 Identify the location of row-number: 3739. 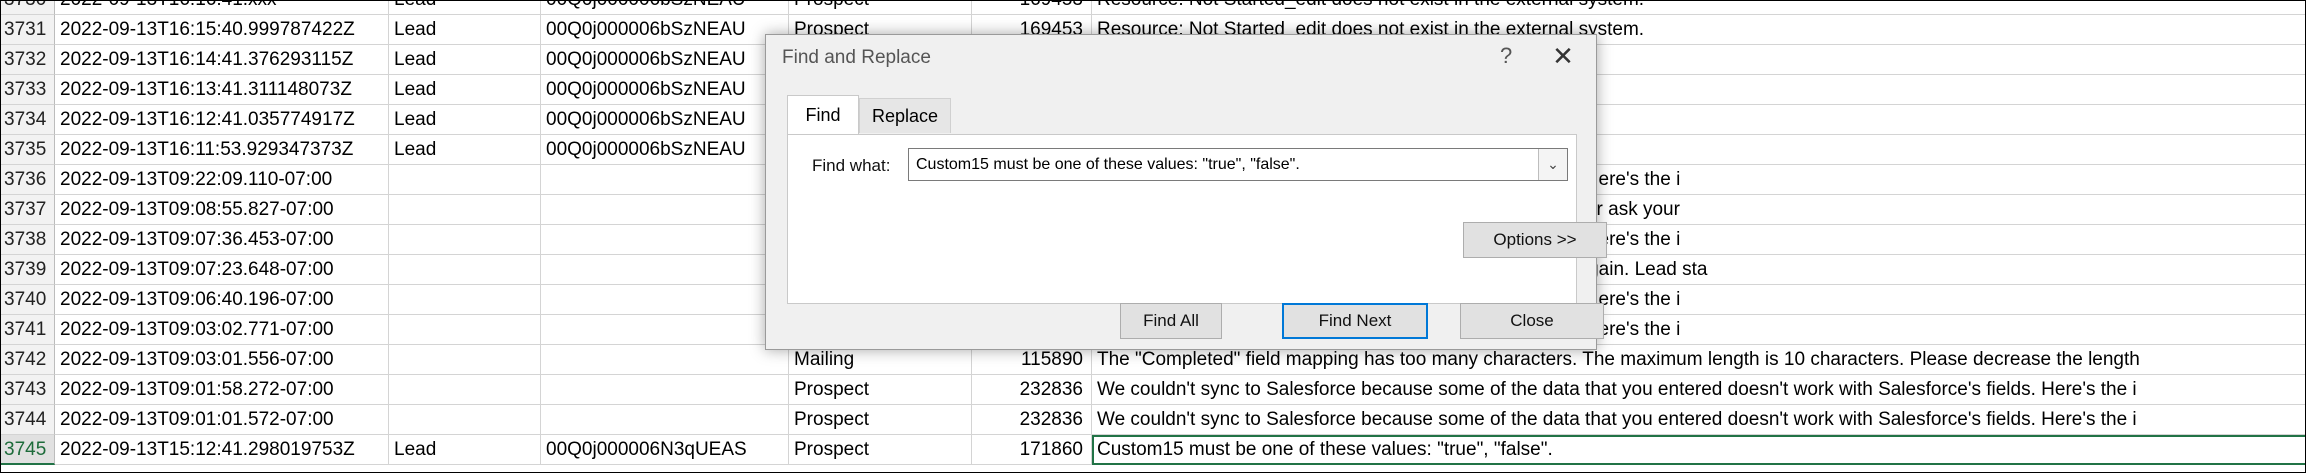
(28, 270).